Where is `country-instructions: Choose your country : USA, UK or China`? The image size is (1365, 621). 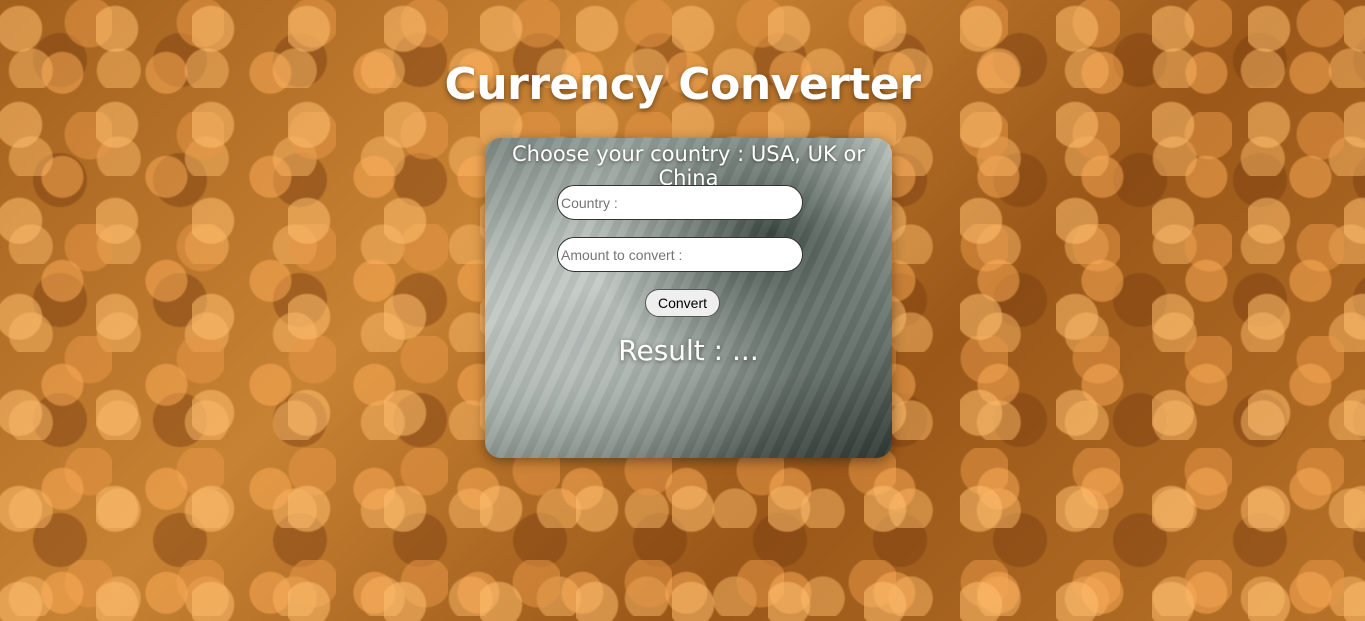 country-instructions: Choose your country : USA, UK or China is located at coordinates (688, 166).